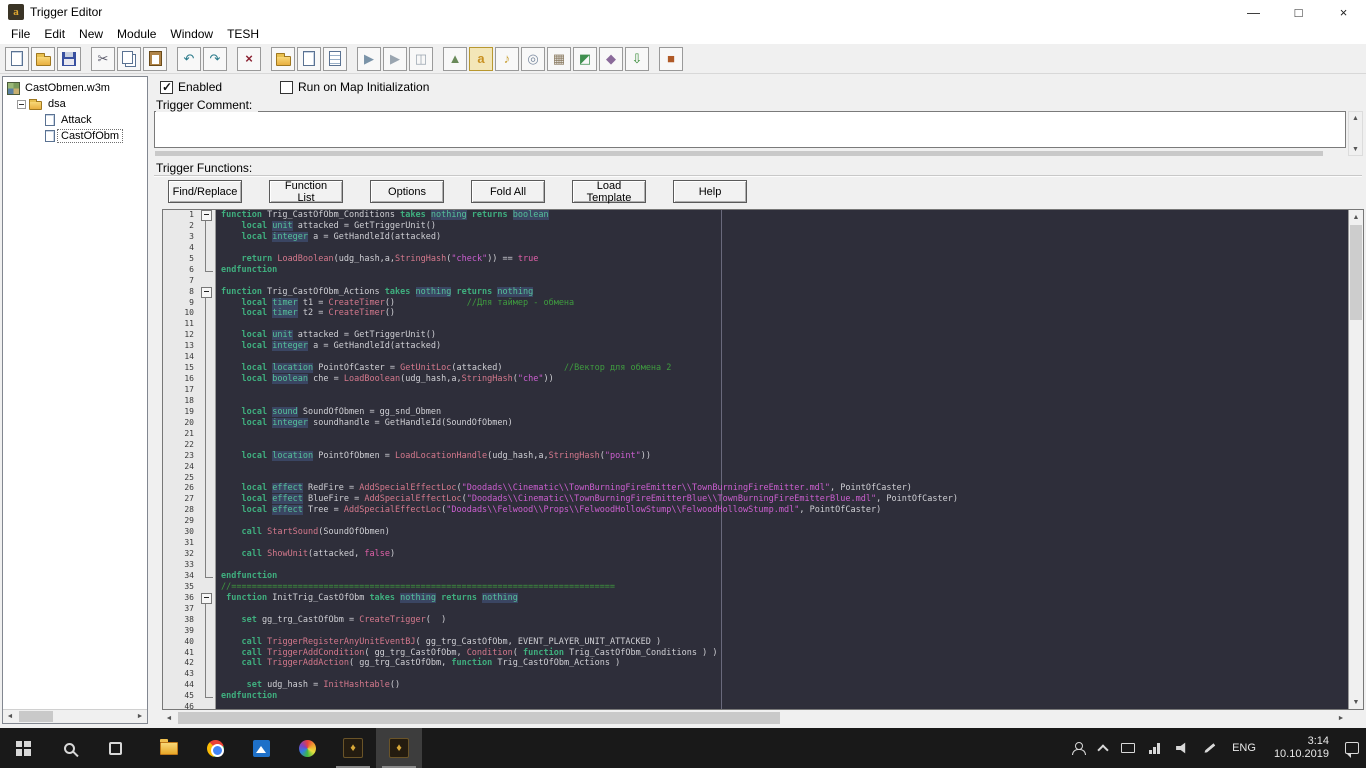  I want to click on help-button: Help, so click(710, 191).